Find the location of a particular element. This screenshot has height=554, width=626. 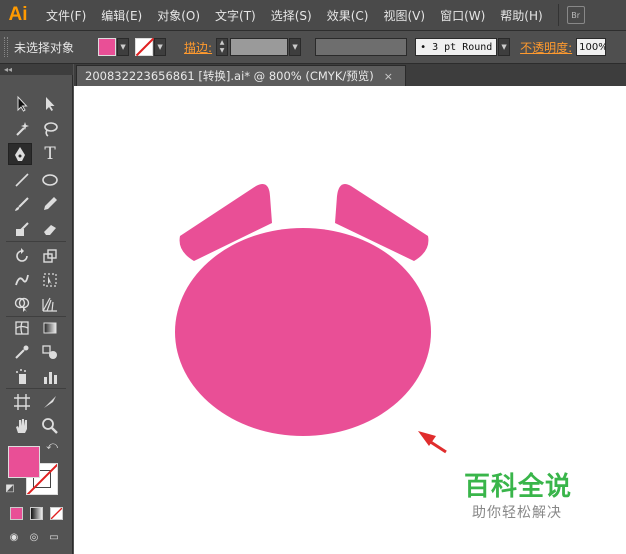

draw-normal-icon: ◉ is located at coordinates (14, 537).